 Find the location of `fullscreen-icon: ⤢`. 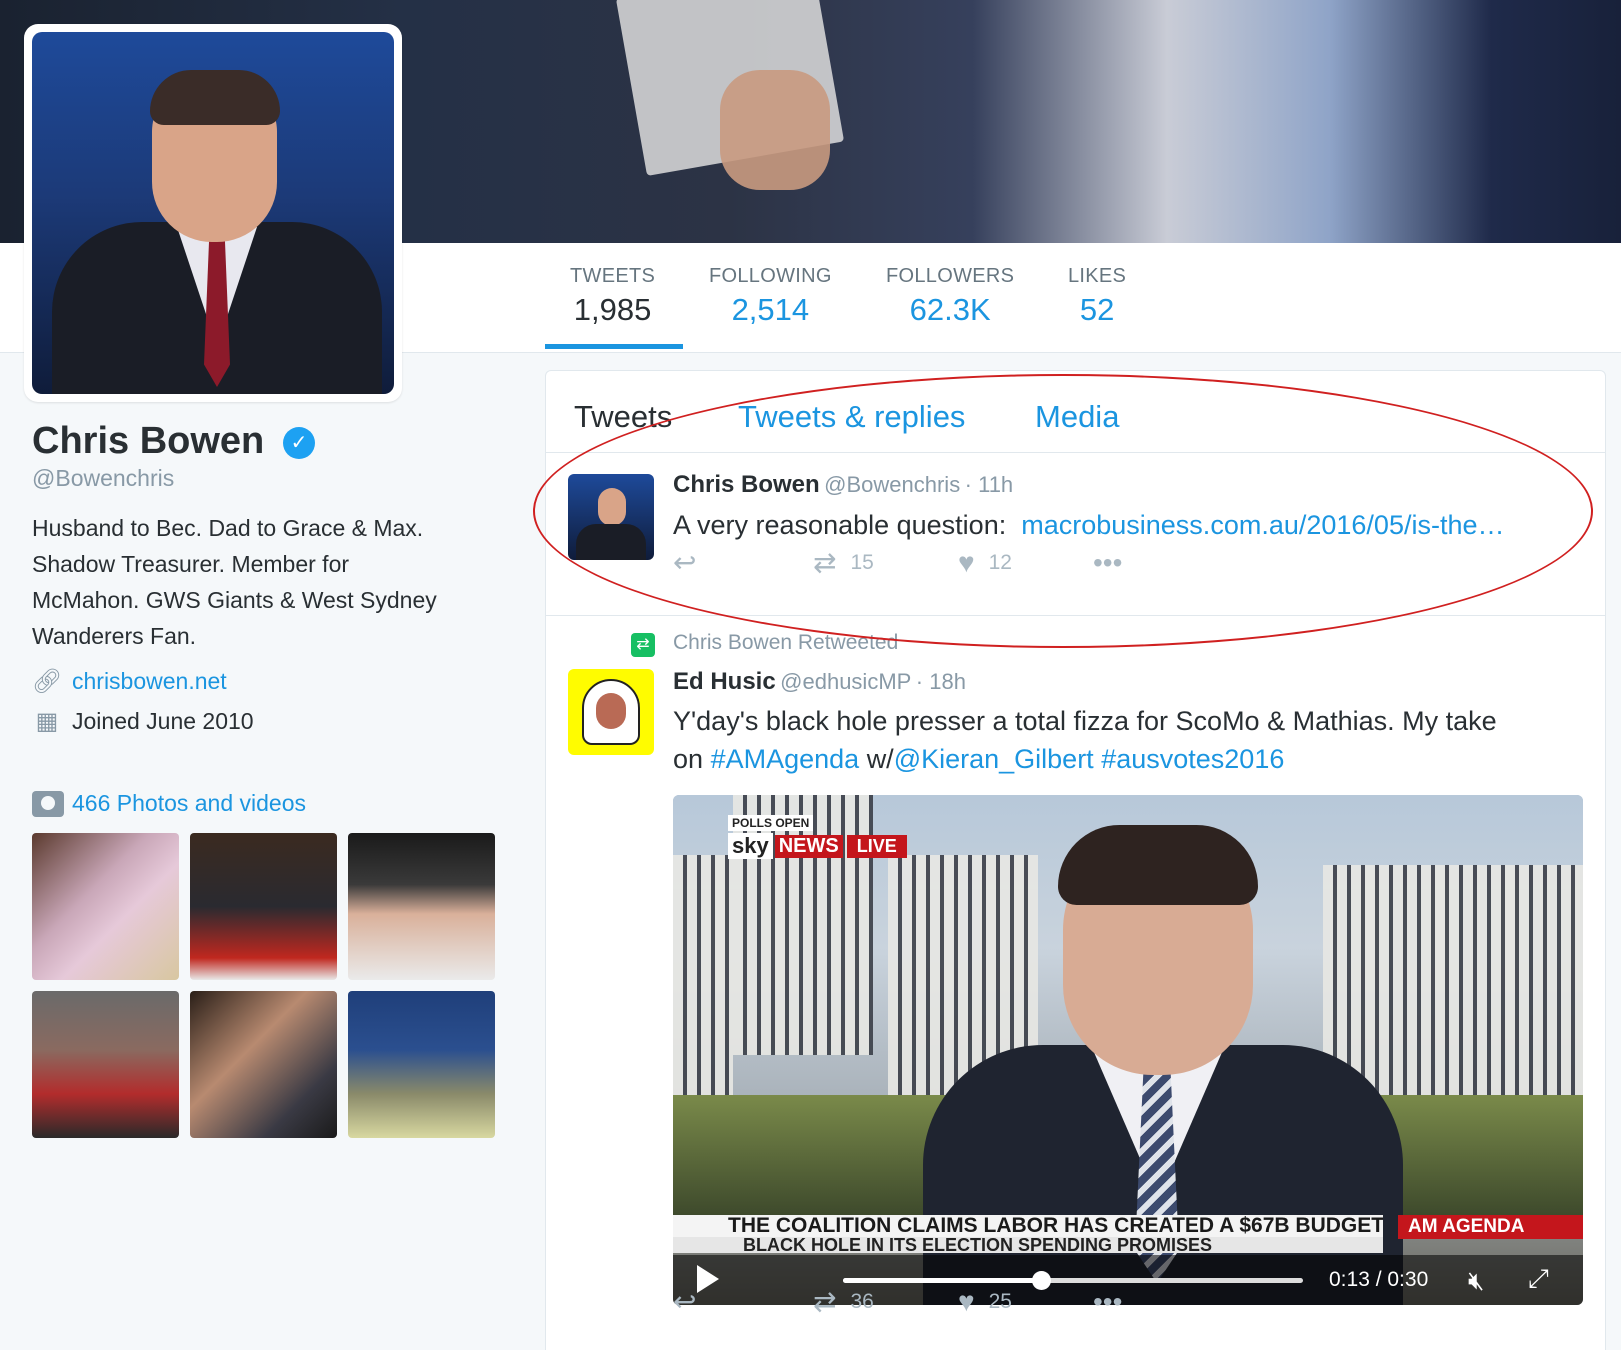

fullscreen-icon: ⤢ is located at coordinates (1538, 1279).